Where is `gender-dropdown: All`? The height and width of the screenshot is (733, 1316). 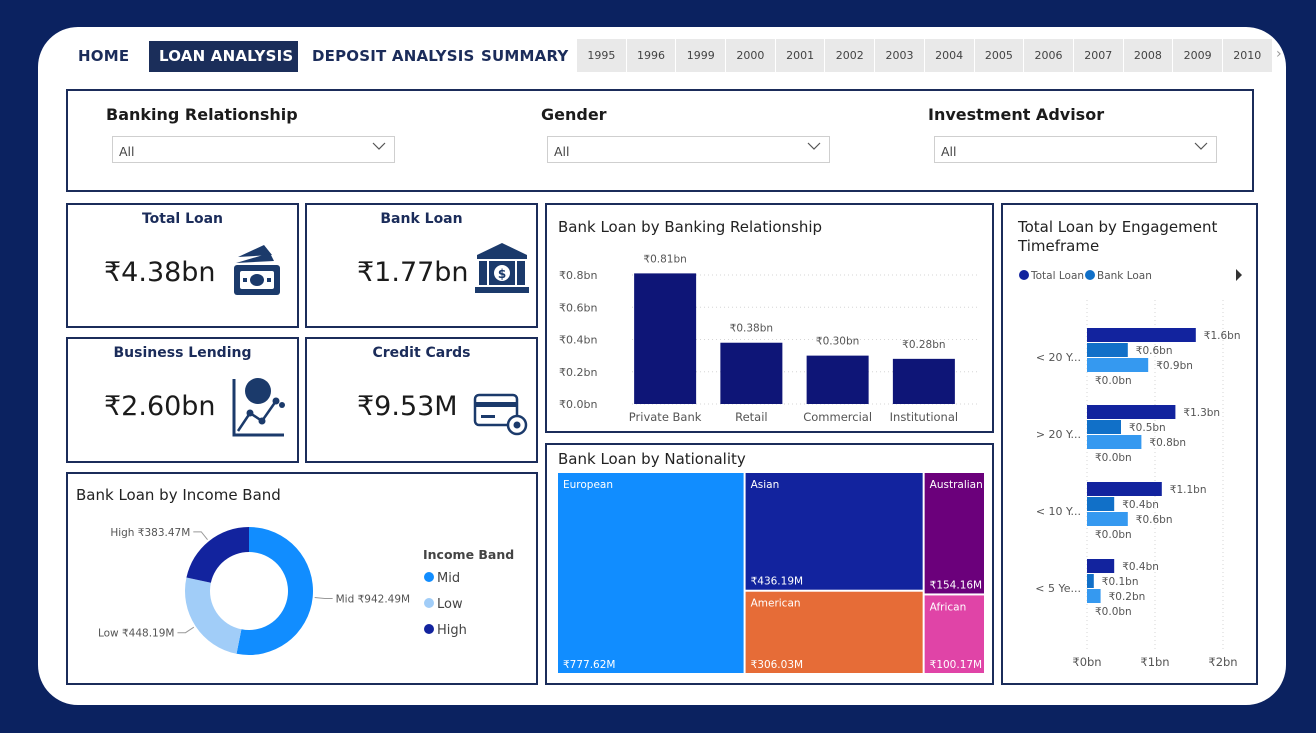
gender-dropdown: All is located at coordinates (688, 149).